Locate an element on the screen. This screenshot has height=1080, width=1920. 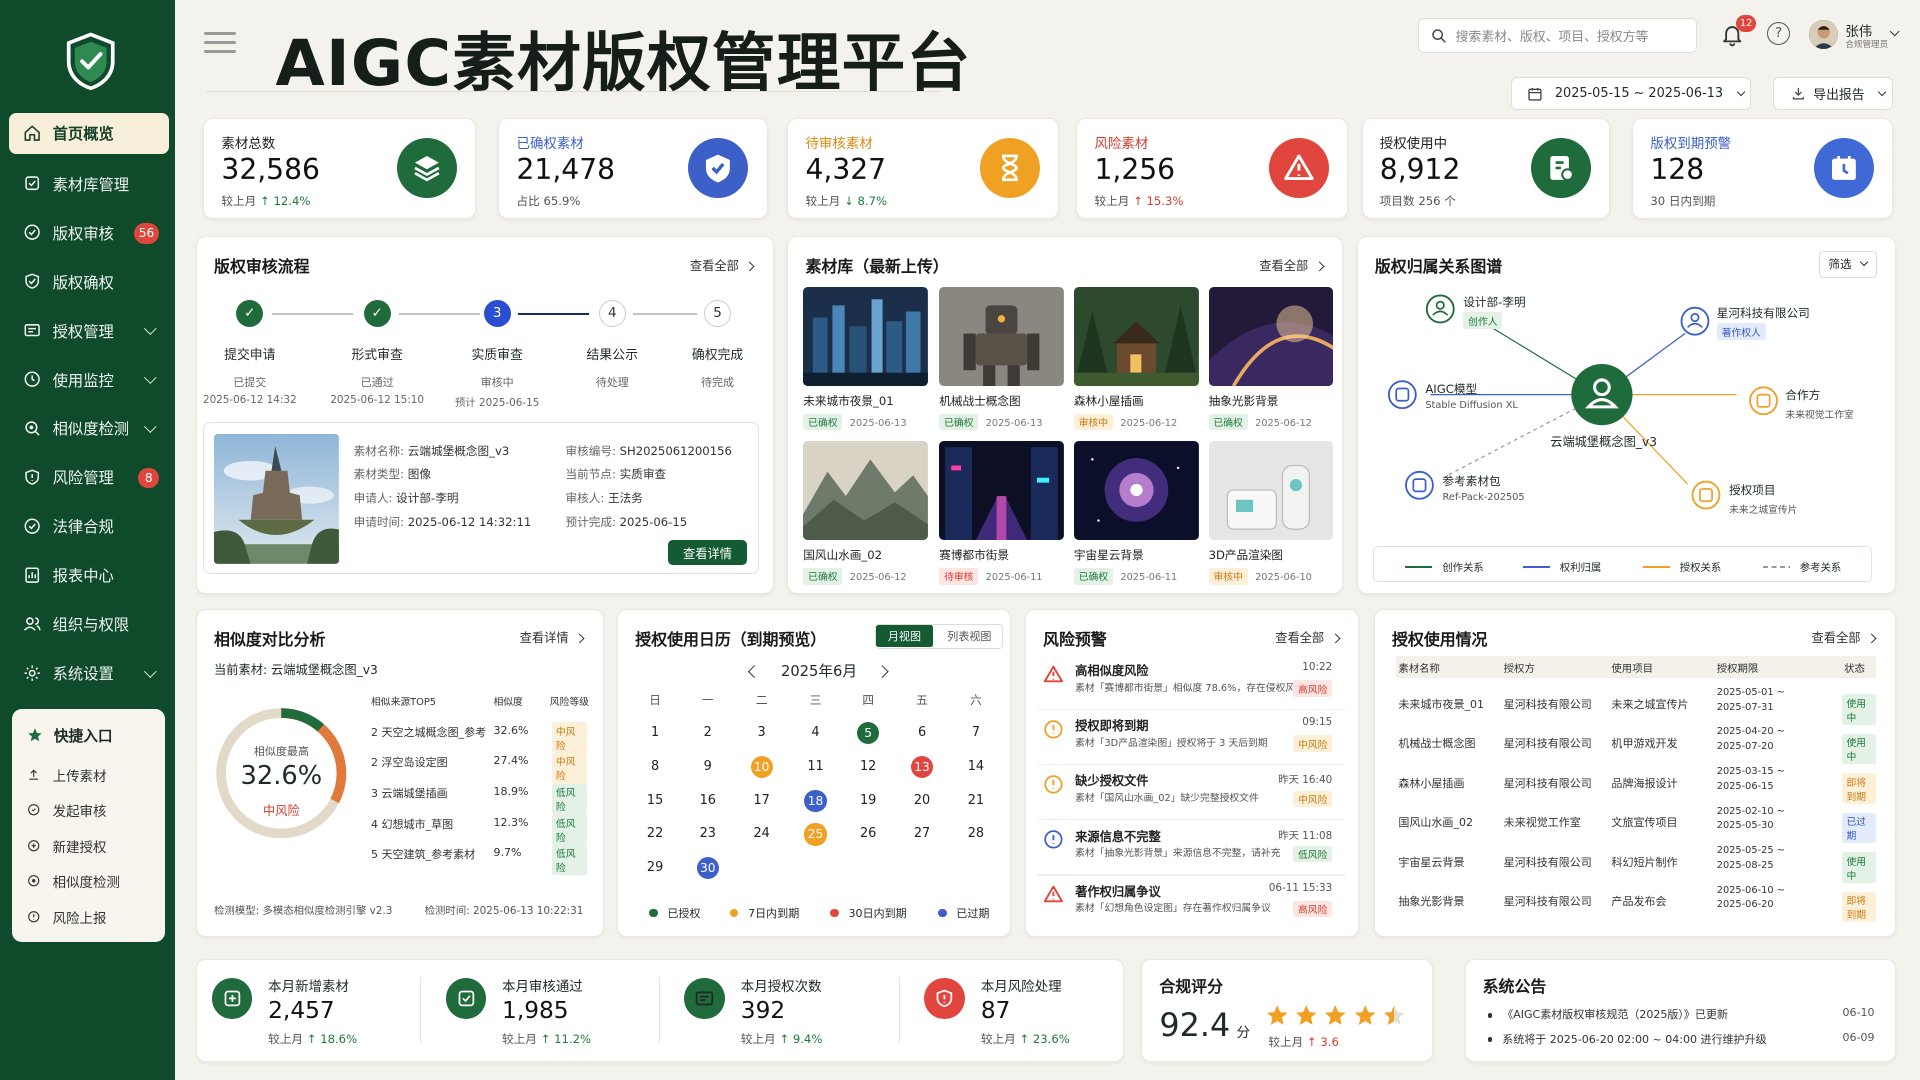
stat-card-4: 授权使用中 8,912 项目数 256 个 is located at coordinates (1486, 168).